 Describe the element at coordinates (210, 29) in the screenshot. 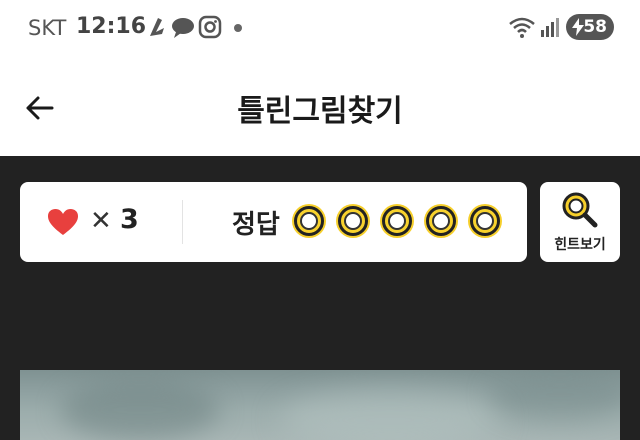

I see `instagram-icon` at that location.